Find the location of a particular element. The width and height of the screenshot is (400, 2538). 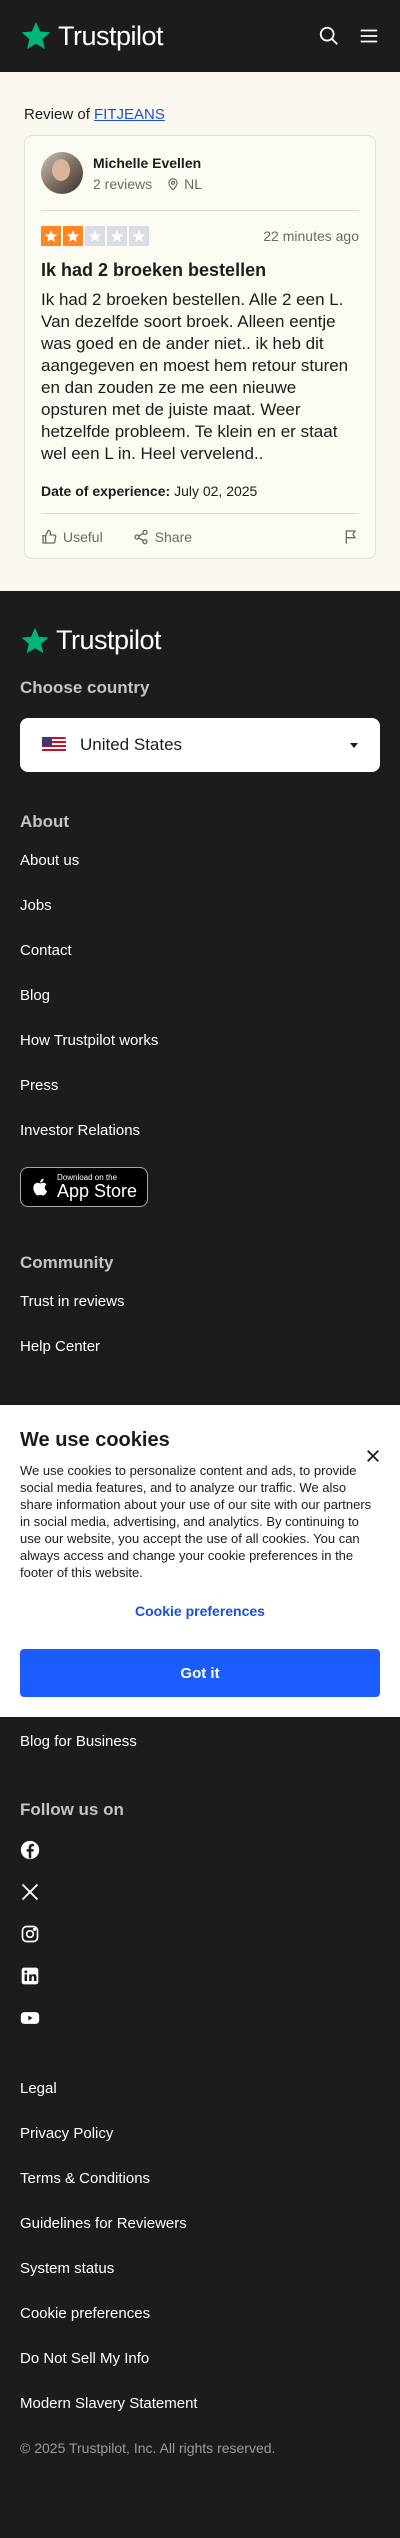

footer-link-about-us: About us is located at coordinates (200, 861).